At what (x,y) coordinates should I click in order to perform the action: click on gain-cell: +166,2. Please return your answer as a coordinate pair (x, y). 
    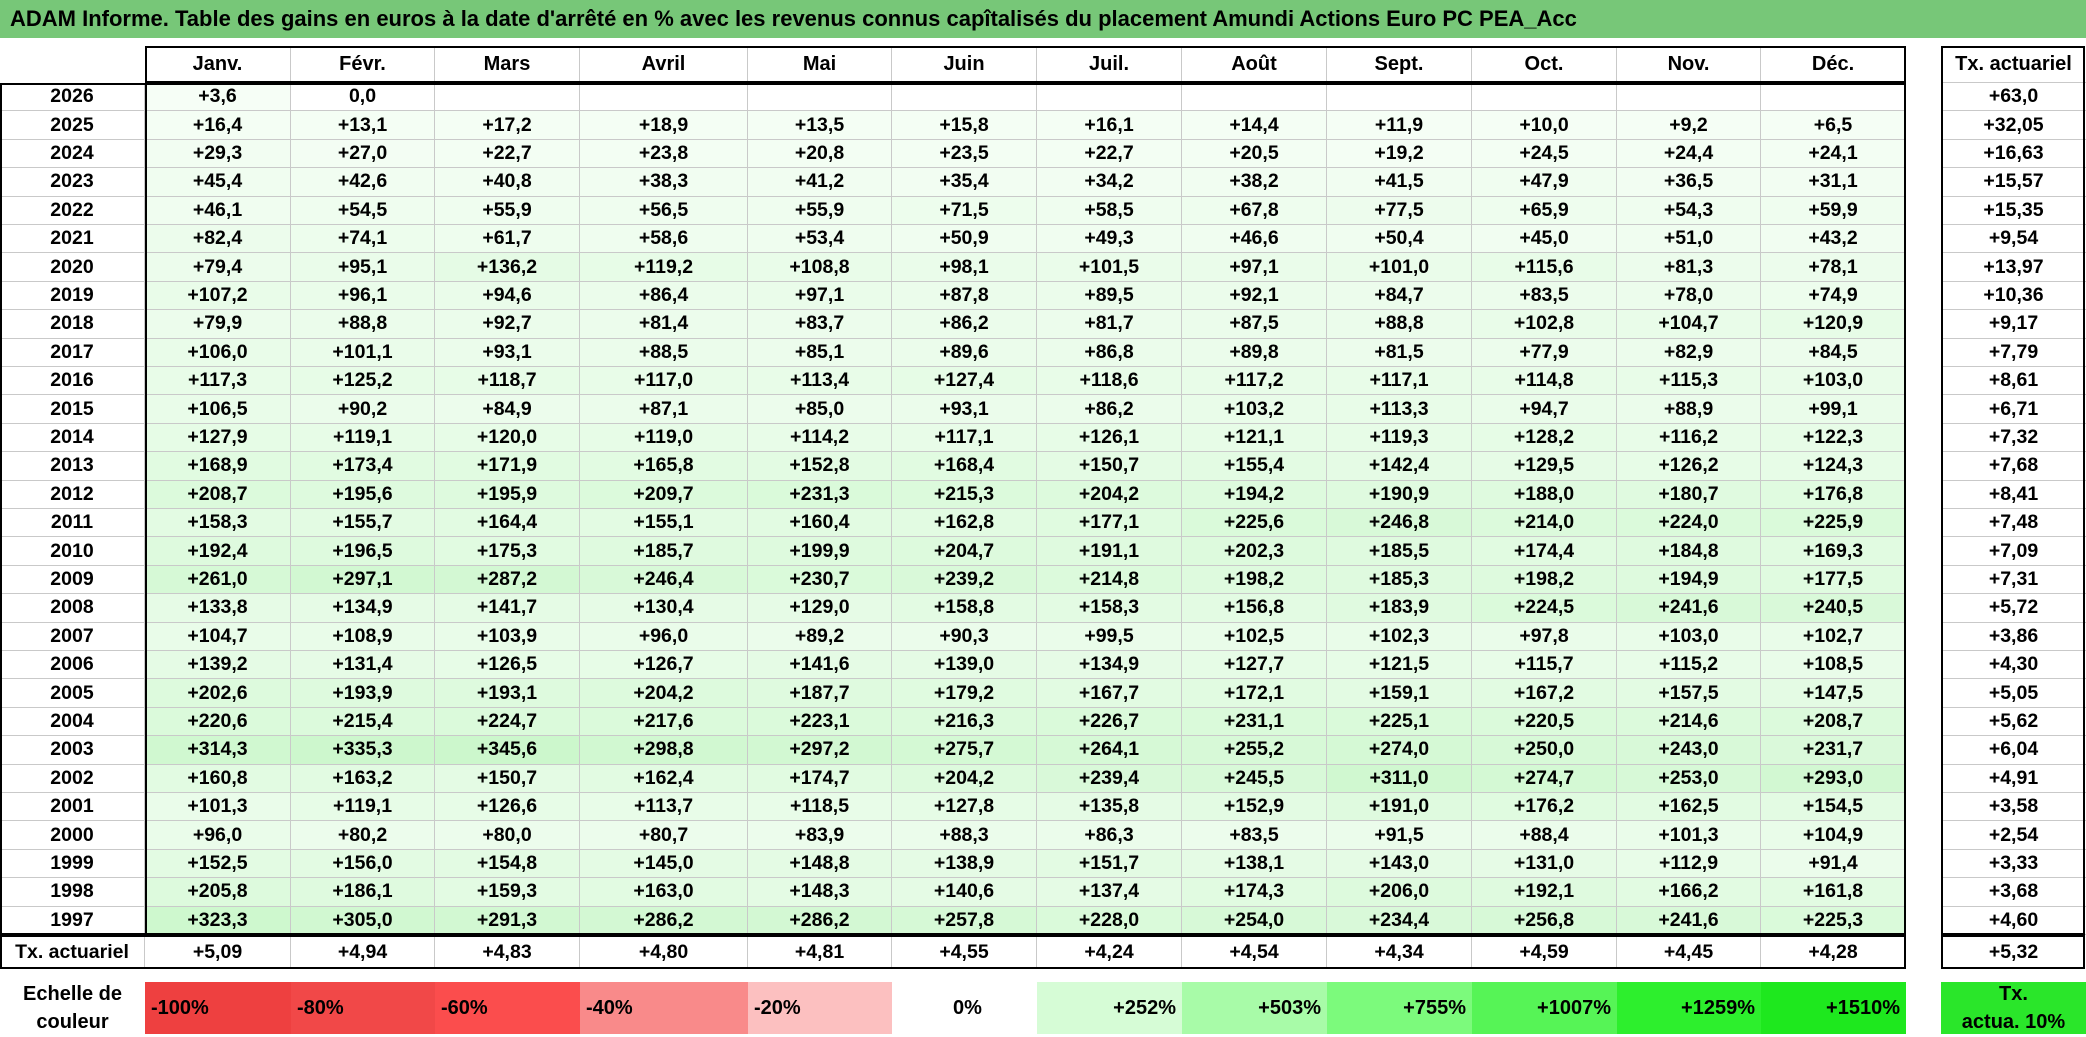
    Looking at the image, I should click on (1689, 892).